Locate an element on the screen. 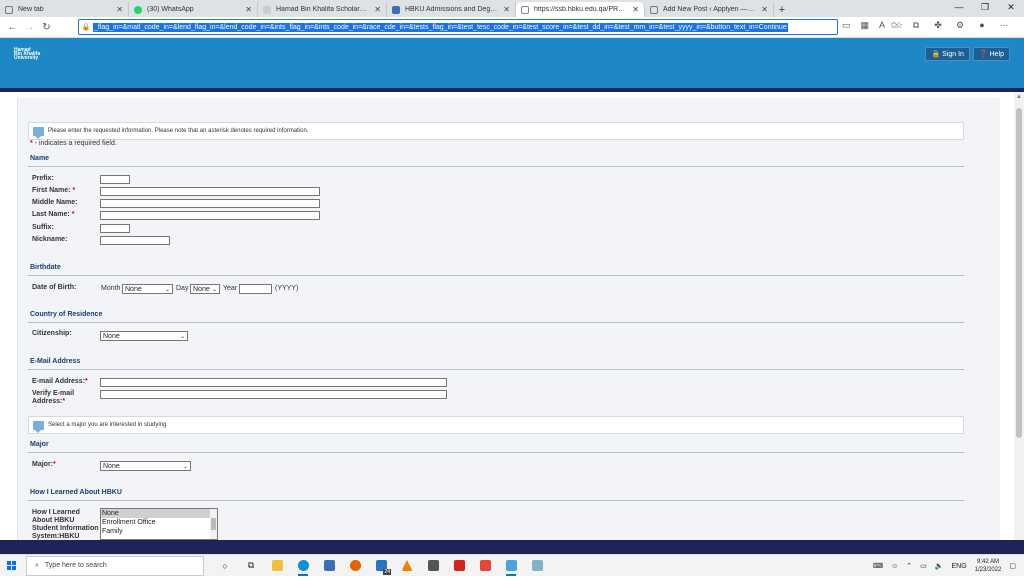 The height and width of the screenshot is (577, 1024). first-name-input is located at coordinates (210, 191).